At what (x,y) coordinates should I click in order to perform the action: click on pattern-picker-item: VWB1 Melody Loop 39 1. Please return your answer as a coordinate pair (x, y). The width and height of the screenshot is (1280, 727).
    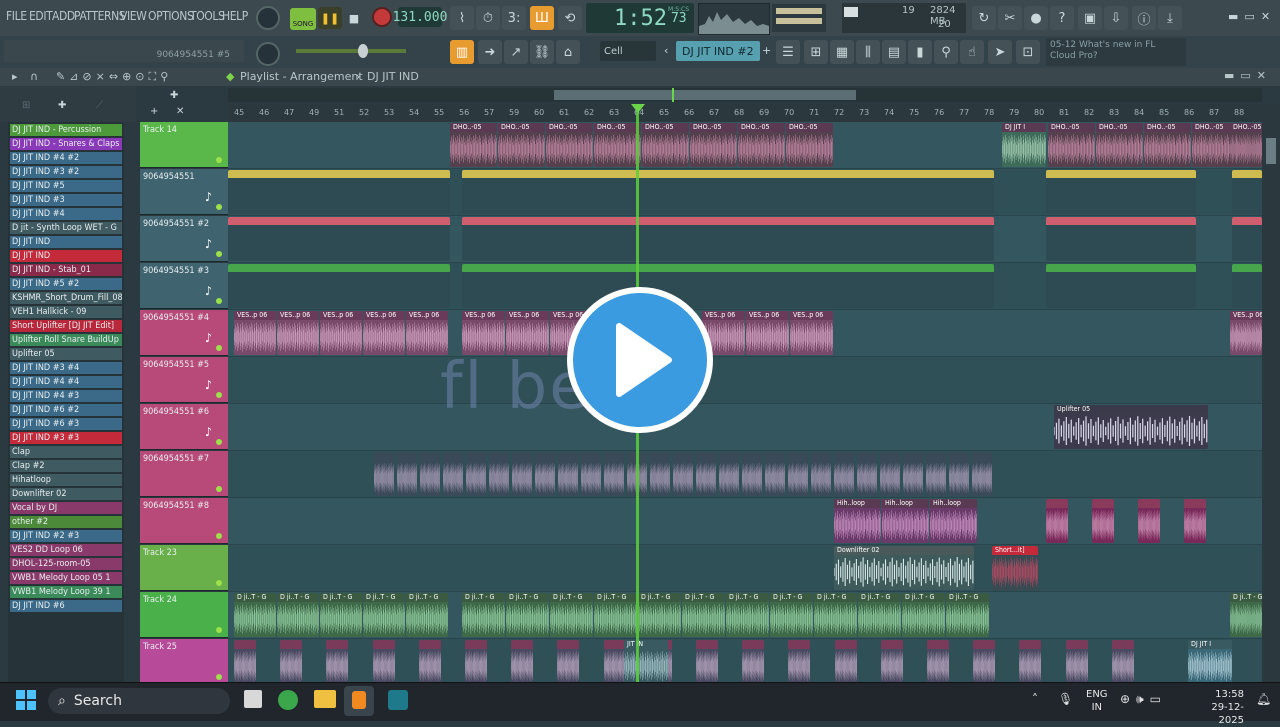
    Looking at the image, I should click on (66, 592).